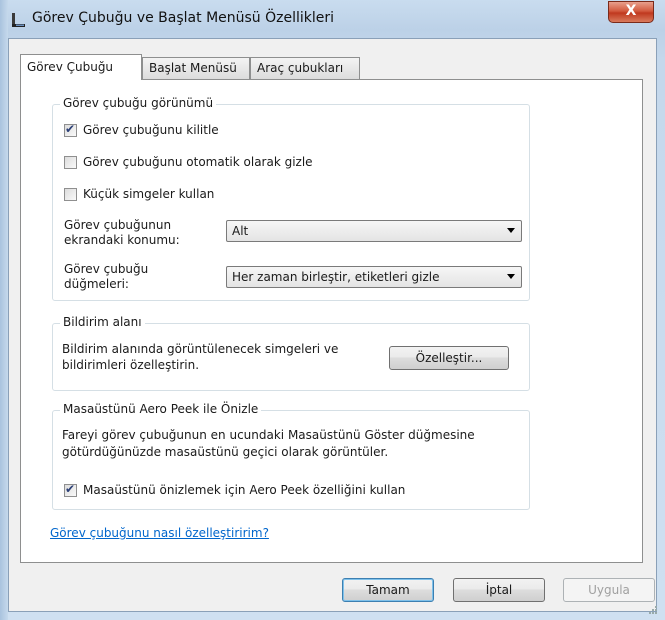  Describe the element at coordinates (653, 610) in the screenshot. I see `resize-grip-icon` at that location.